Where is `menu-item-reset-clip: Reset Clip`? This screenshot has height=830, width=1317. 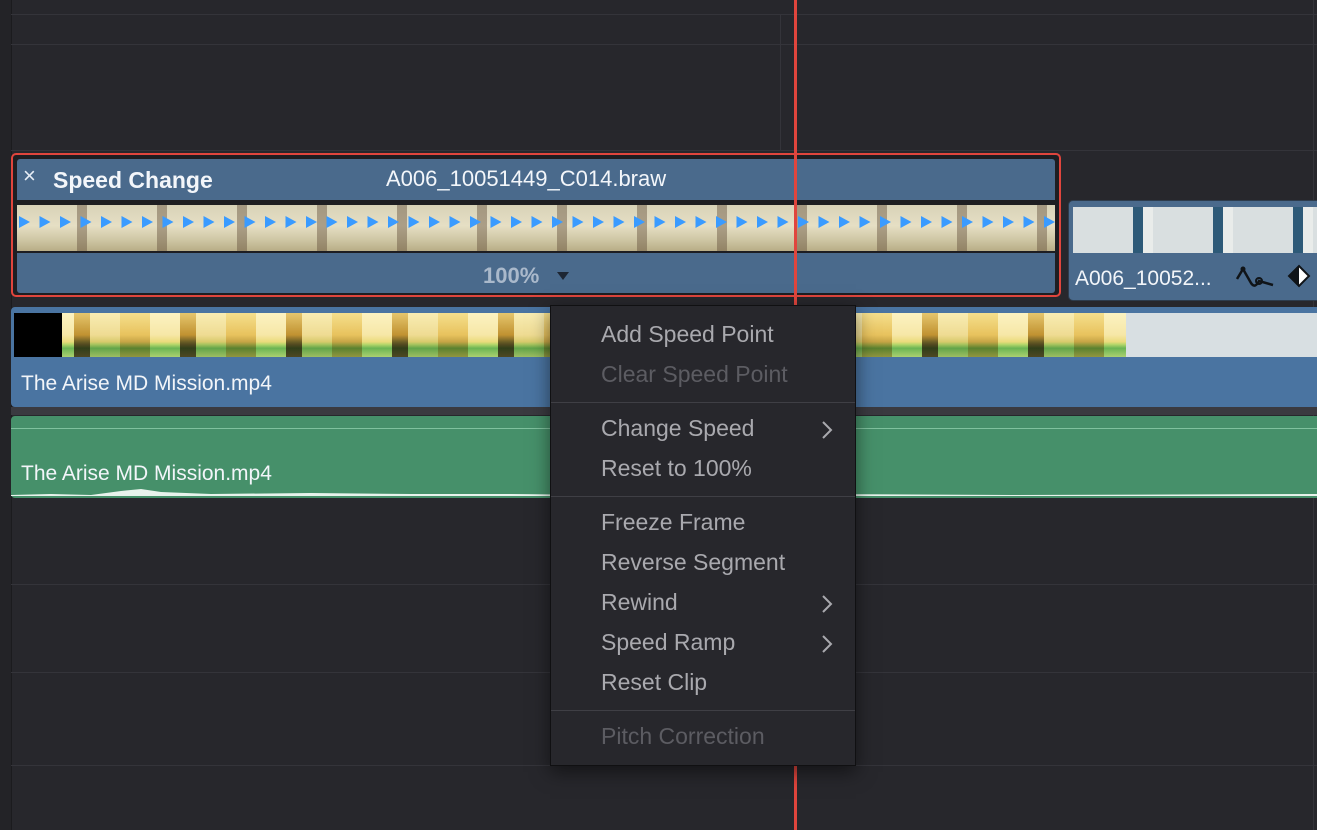
menu-item-reset-clip: Reset Clip is located at coordinates (654, 682).